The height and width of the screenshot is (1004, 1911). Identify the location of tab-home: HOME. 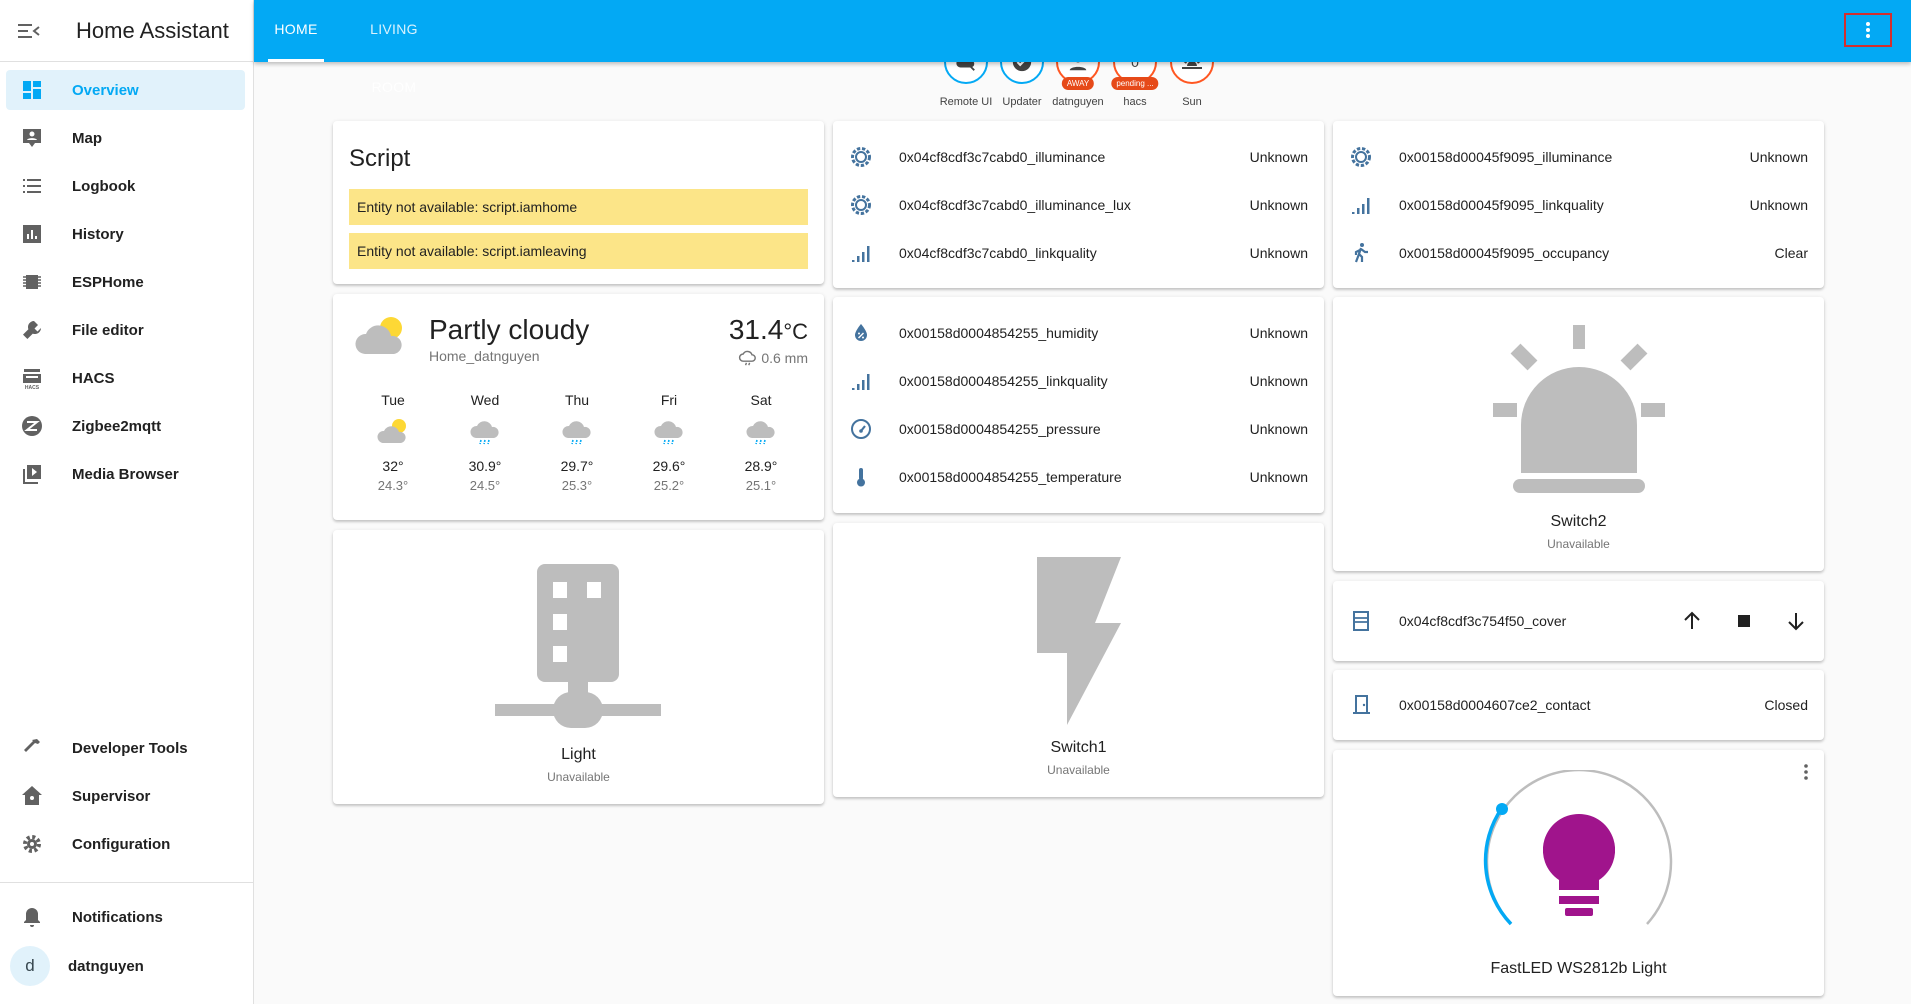
(296, 31).